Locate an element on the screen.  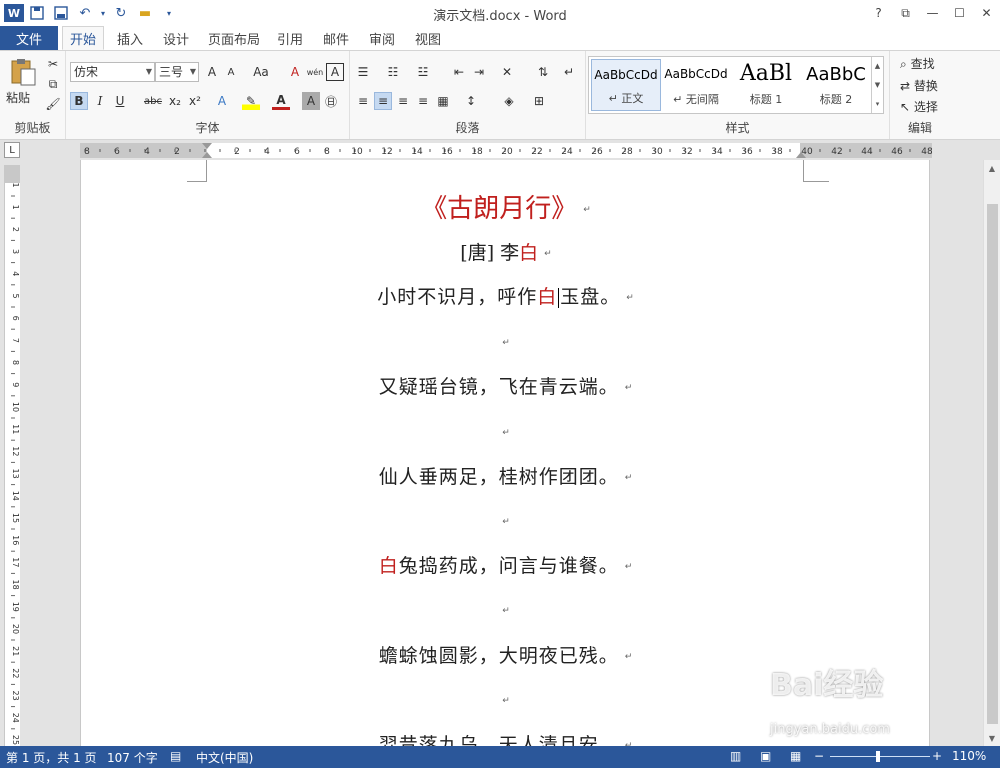
change-case-icon: Aa is located at coordinates (261, 72).